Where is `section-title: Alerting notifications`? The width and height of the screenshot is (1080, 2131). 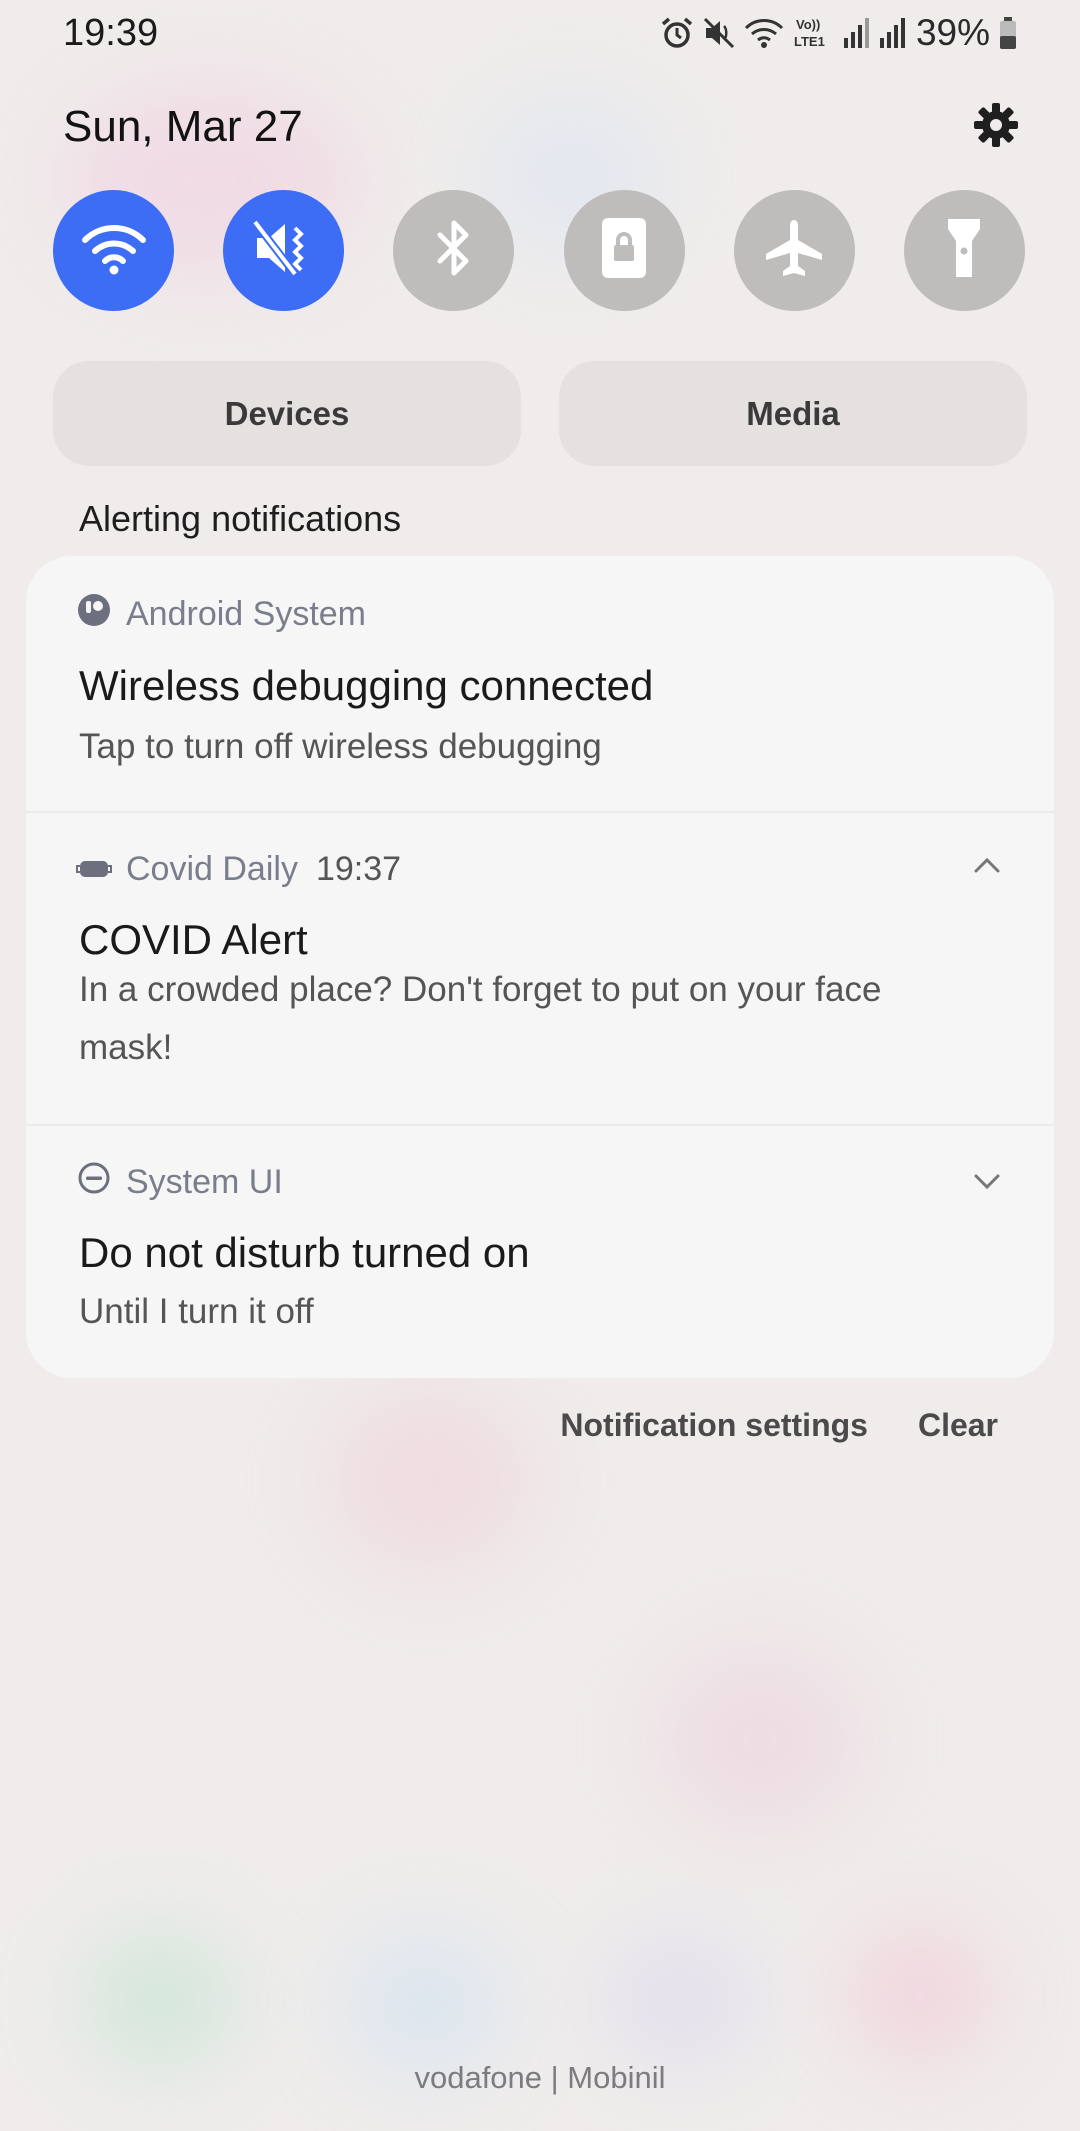 section-title: Alerting notifications is located at coordinates (240, 518).